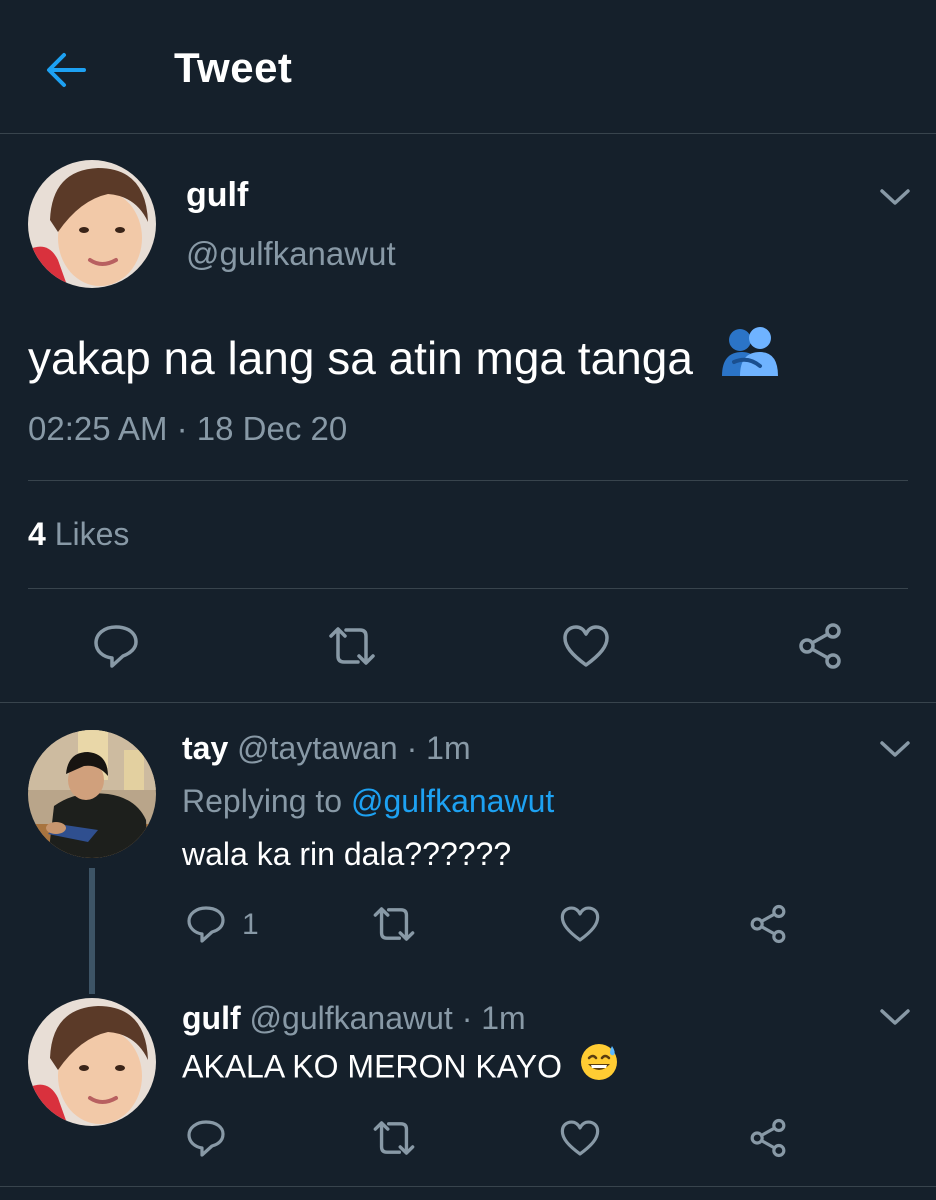 The image size is (936, 1200). What do you see at coordinates (353, 748) in the screenshot?
I see `author-meta: @taytawan · 1m` at bounding box center [353, 748].